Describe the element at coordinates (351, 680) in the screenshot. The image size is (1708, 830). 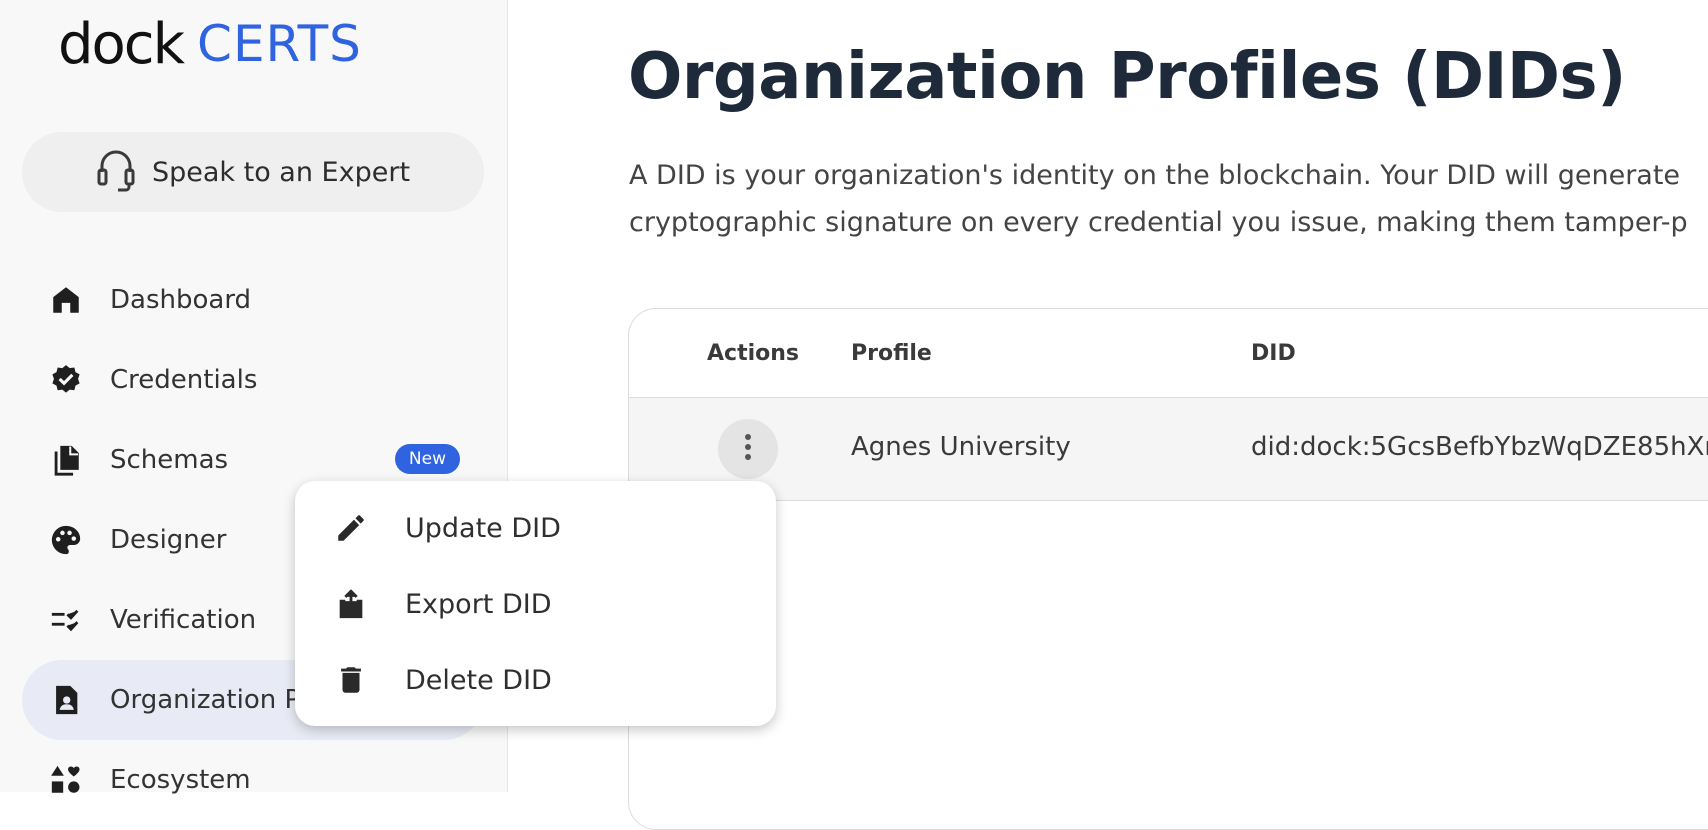
I see `trash-icon` at that location.